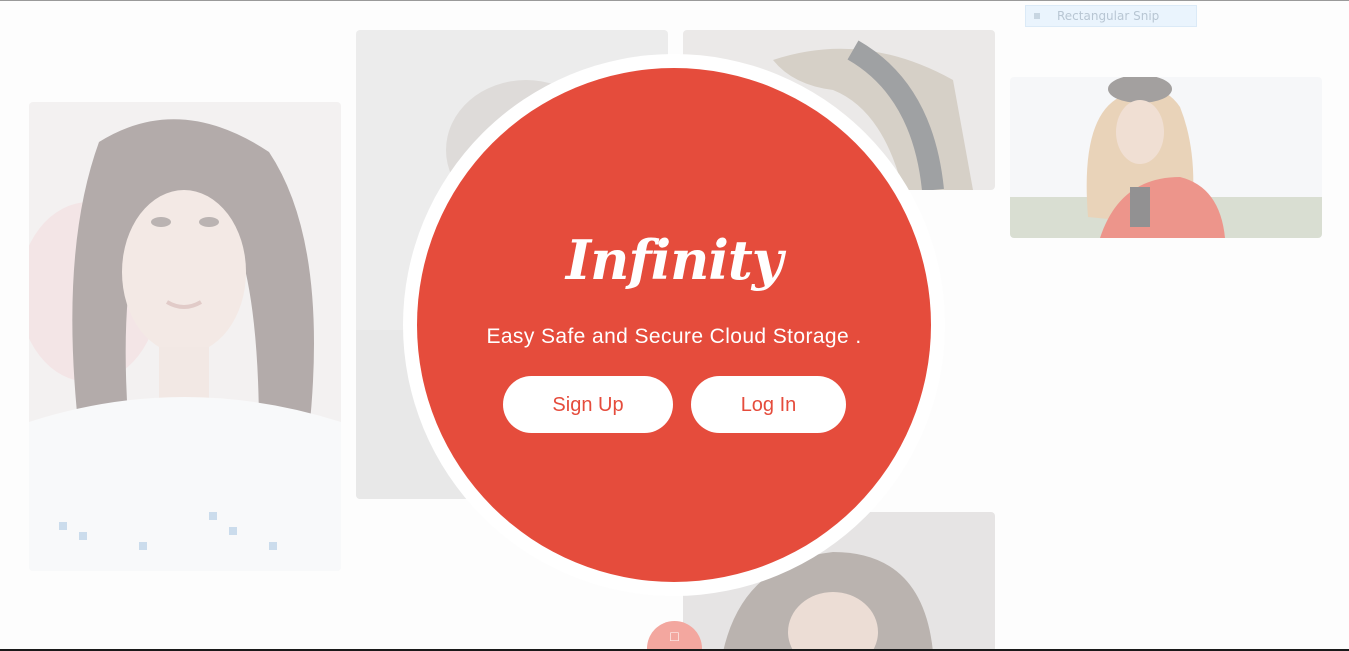 This screenshot has width=1349, height=651. I want to click on rectangular-snip-chip: Rectangular Snip, so click(1111, 16).